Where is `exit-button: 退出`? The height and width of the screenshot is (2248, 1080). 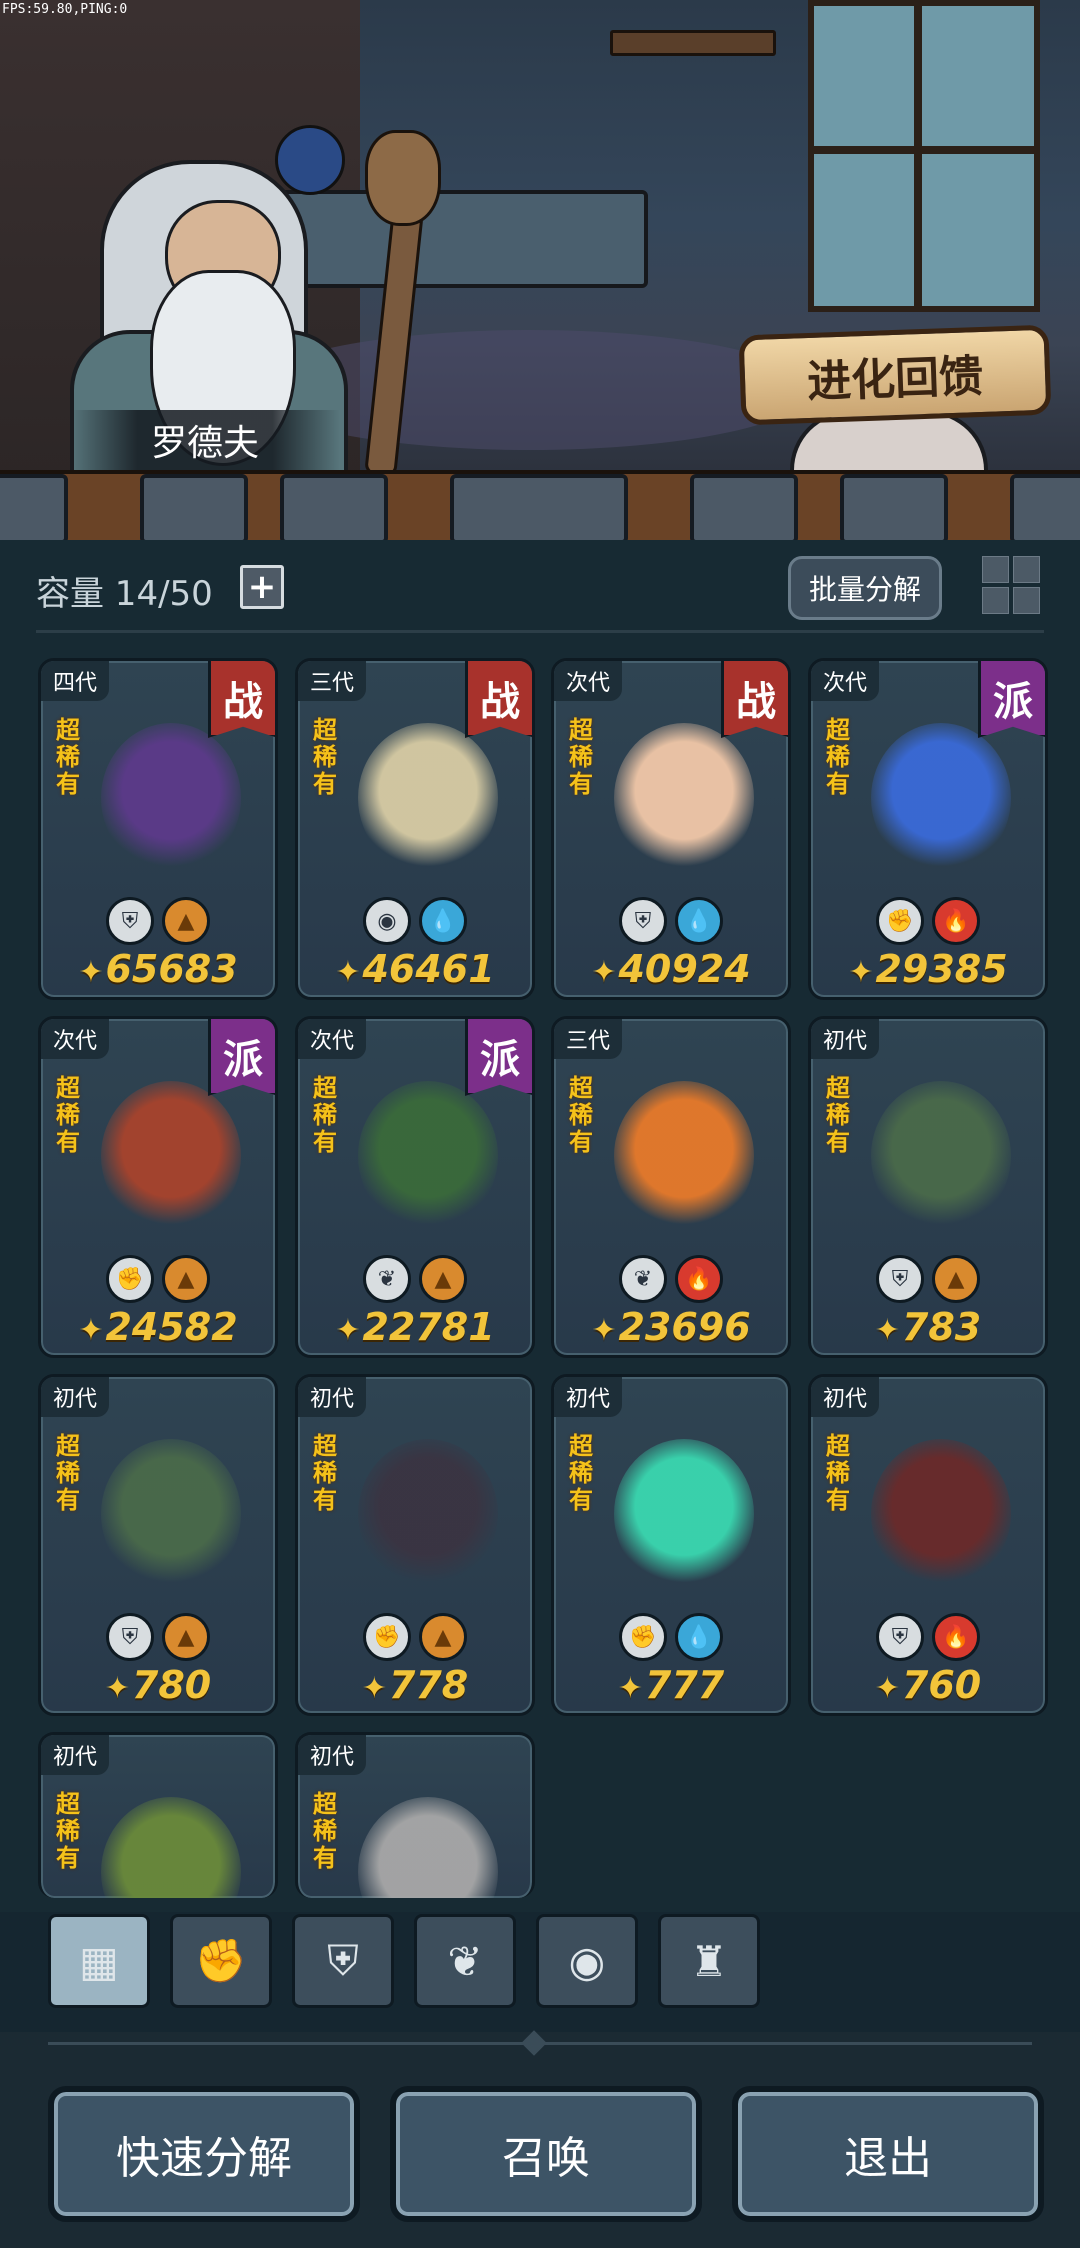 exit-button: 退出 is located at coordinates (888, 2154).